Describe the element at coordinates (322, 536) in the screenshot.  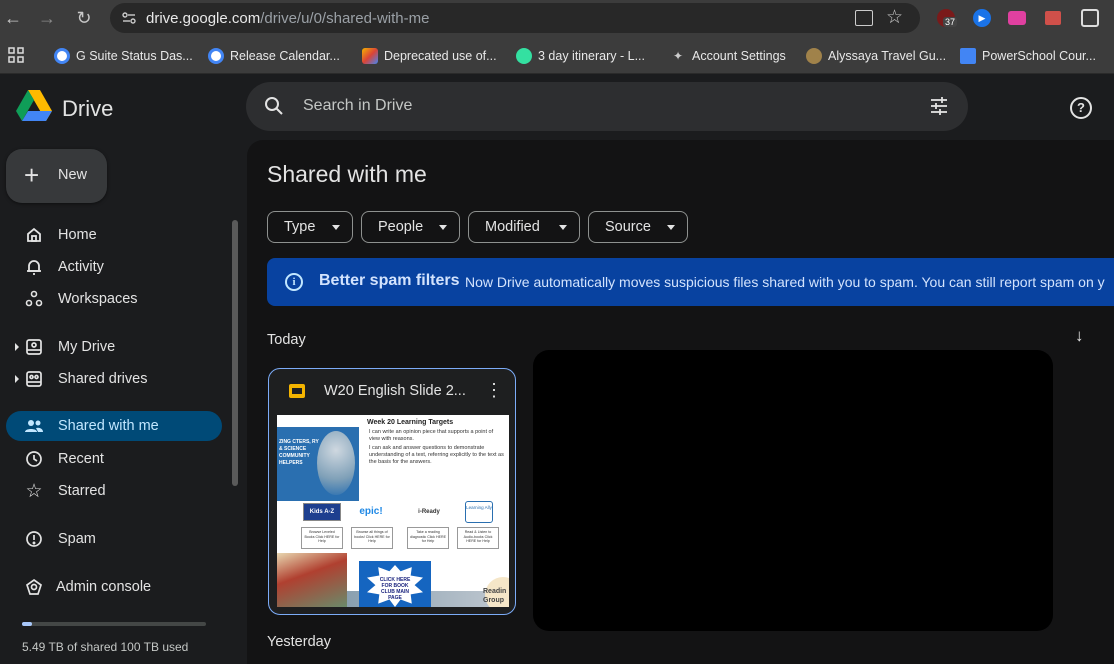
I see `thumb-caption: Browse Leveled Books Click HERE for Help` at that location.